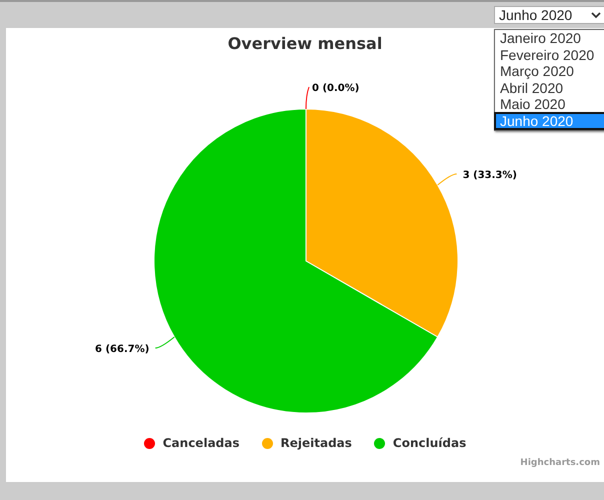  What do you see at coordinates (336, 88) in the screenshot?
I see `data-label: 0 (0.0%)` at bounding box center [336, 88].